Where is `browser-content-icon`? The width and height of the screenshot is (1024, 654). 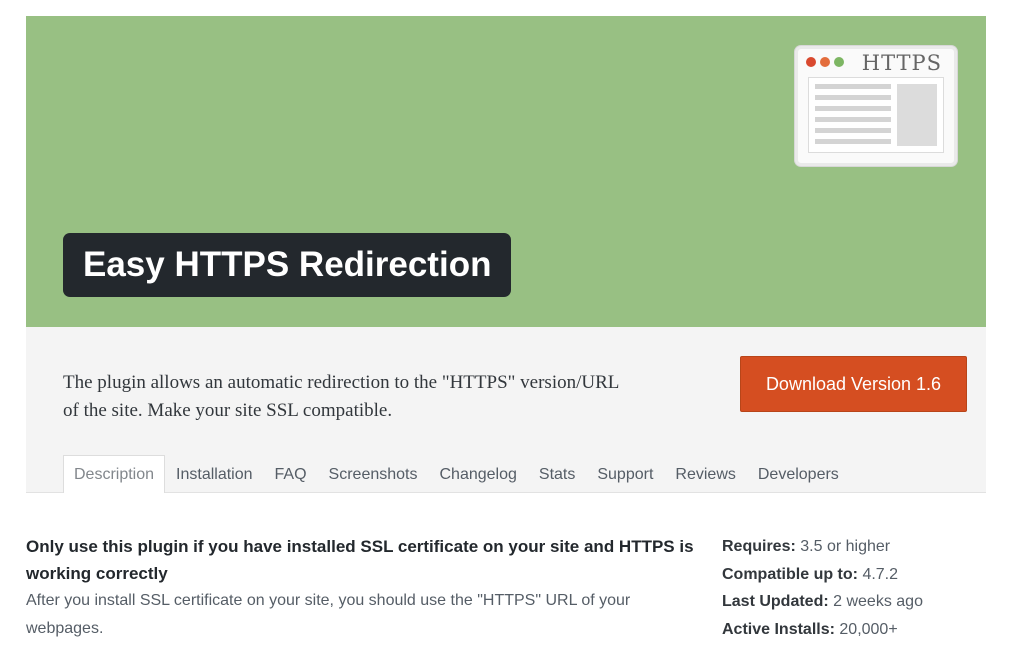 browser-content-icon is located at coordinates (876, 115).